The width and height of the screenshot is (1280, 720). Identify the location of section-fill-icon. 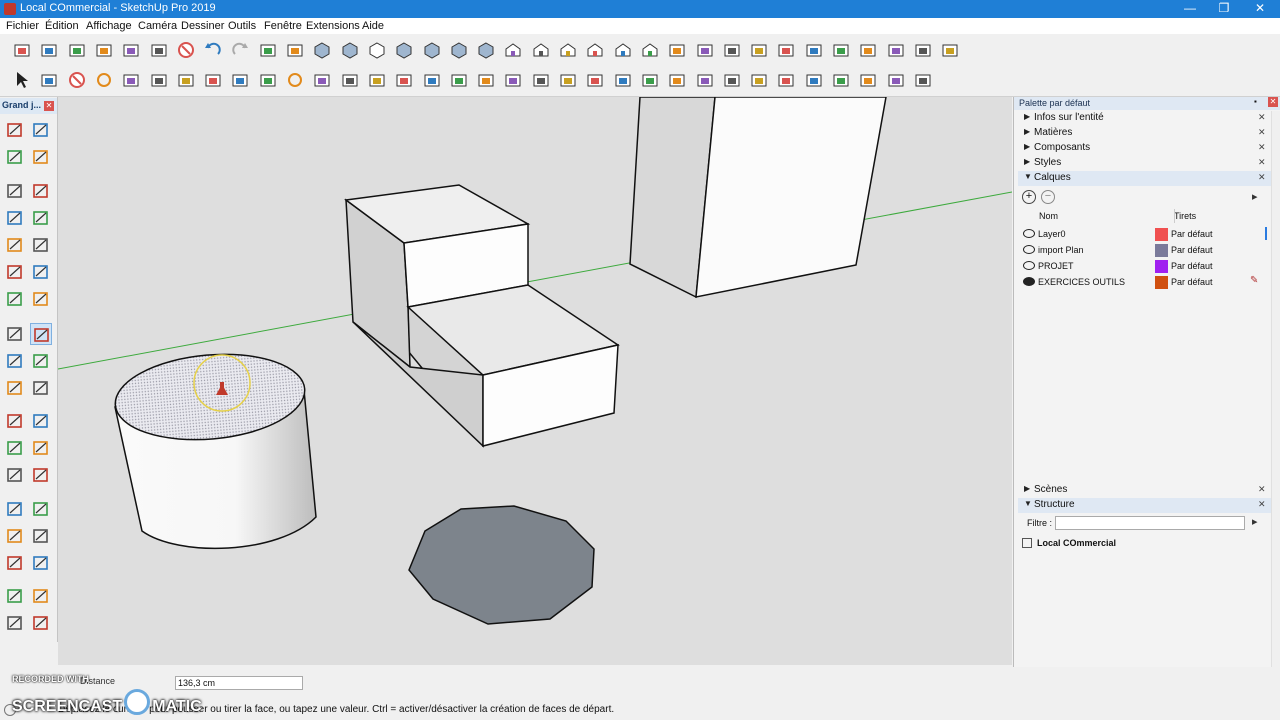
(568, 80).